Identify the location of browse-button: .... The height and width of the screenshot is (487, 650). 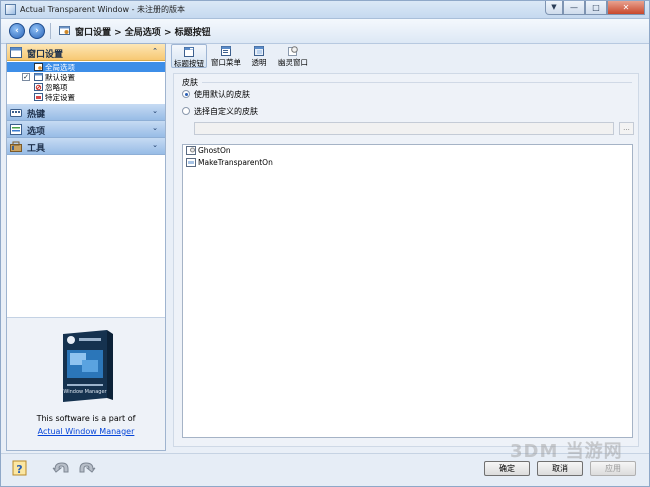
(626, 128).